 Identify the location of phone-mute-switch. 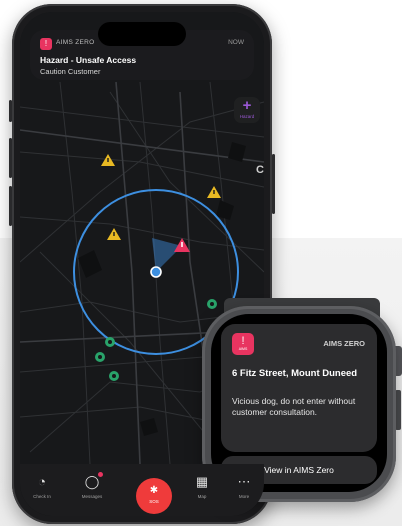
(10, 111).